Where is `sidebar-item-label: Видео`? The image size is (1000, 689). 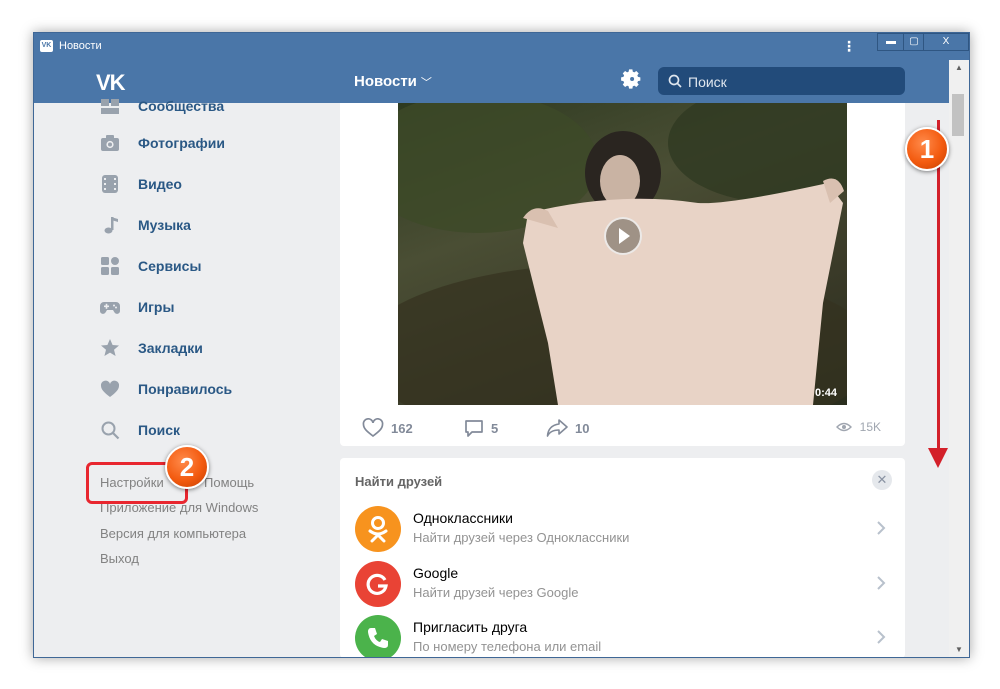 sidebar-item-label: Видео is located at coordinates (160, 184).